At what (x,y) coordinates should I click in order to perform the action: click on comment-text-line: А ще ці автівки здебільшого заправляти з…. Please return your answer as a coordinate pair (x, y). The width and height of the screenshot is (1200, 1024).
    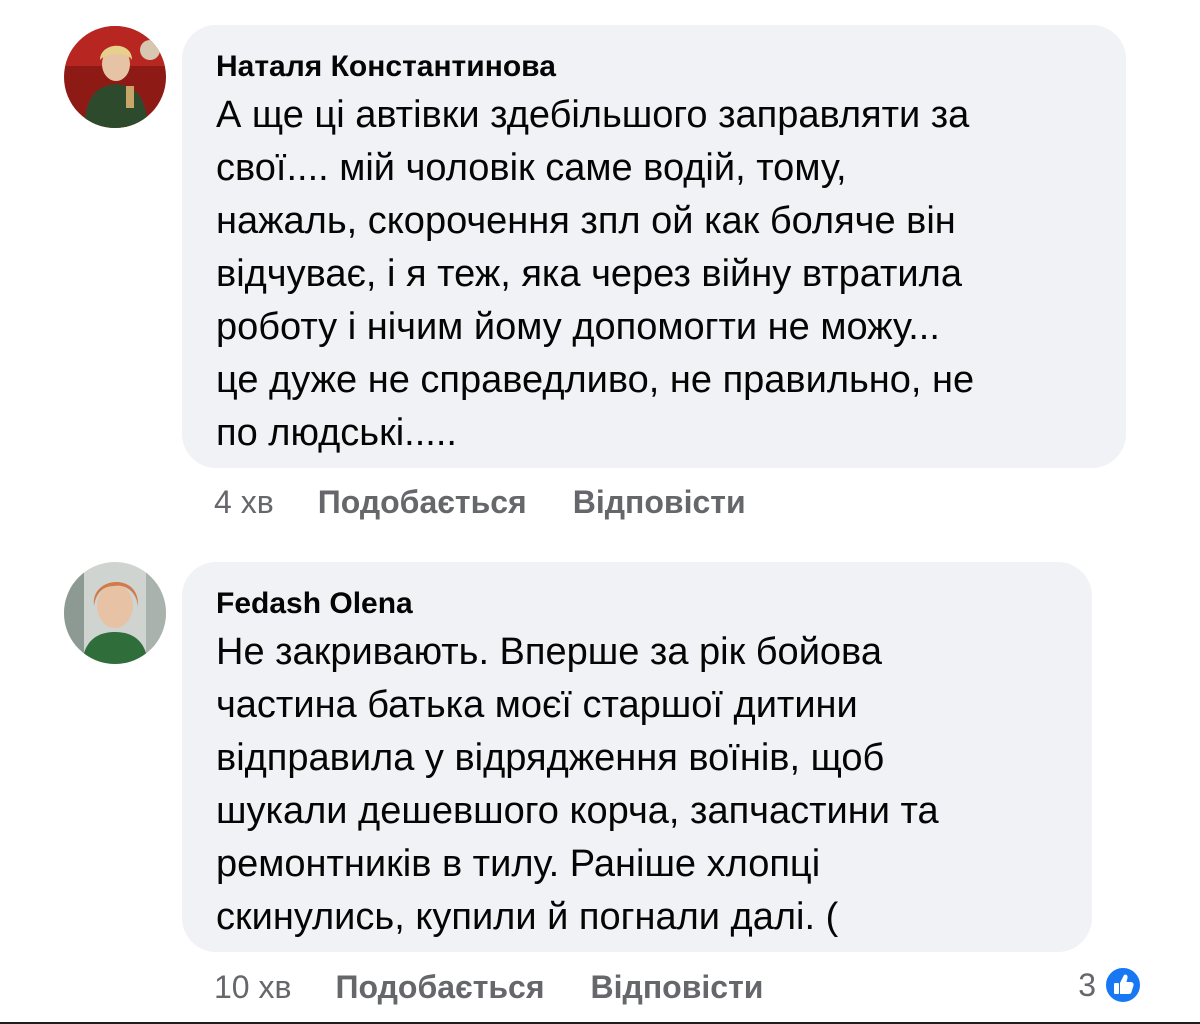
    Looking at the image, I should click on (593, 115).